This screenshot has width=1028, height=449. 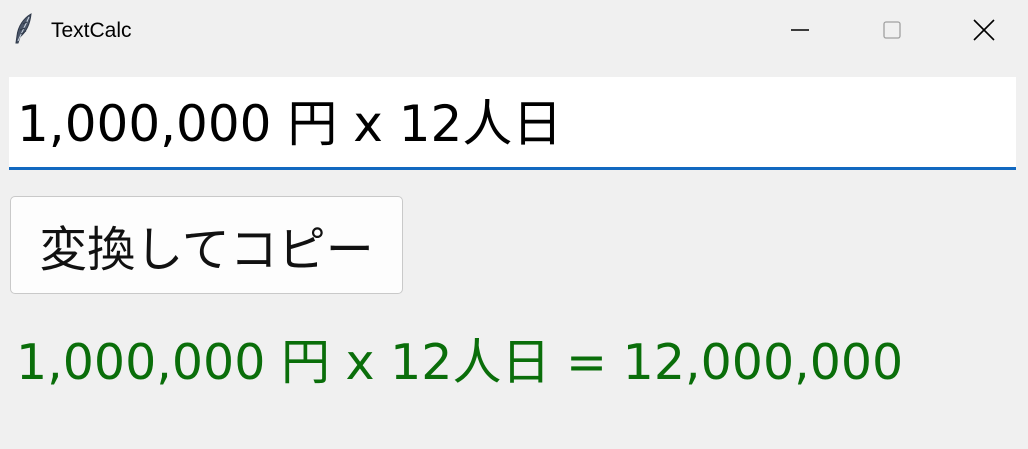 I want to click on feather-icon, so click(x=24, y=29).